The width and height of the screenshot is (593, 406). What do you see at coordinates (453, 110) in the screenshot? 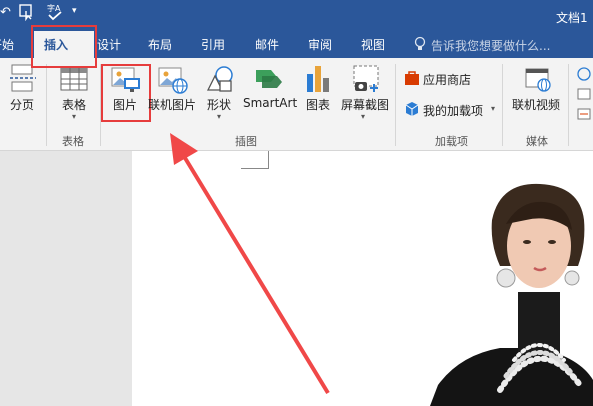
I see `my-addins-button: 我的加载项` at bounding box center [453, 110].